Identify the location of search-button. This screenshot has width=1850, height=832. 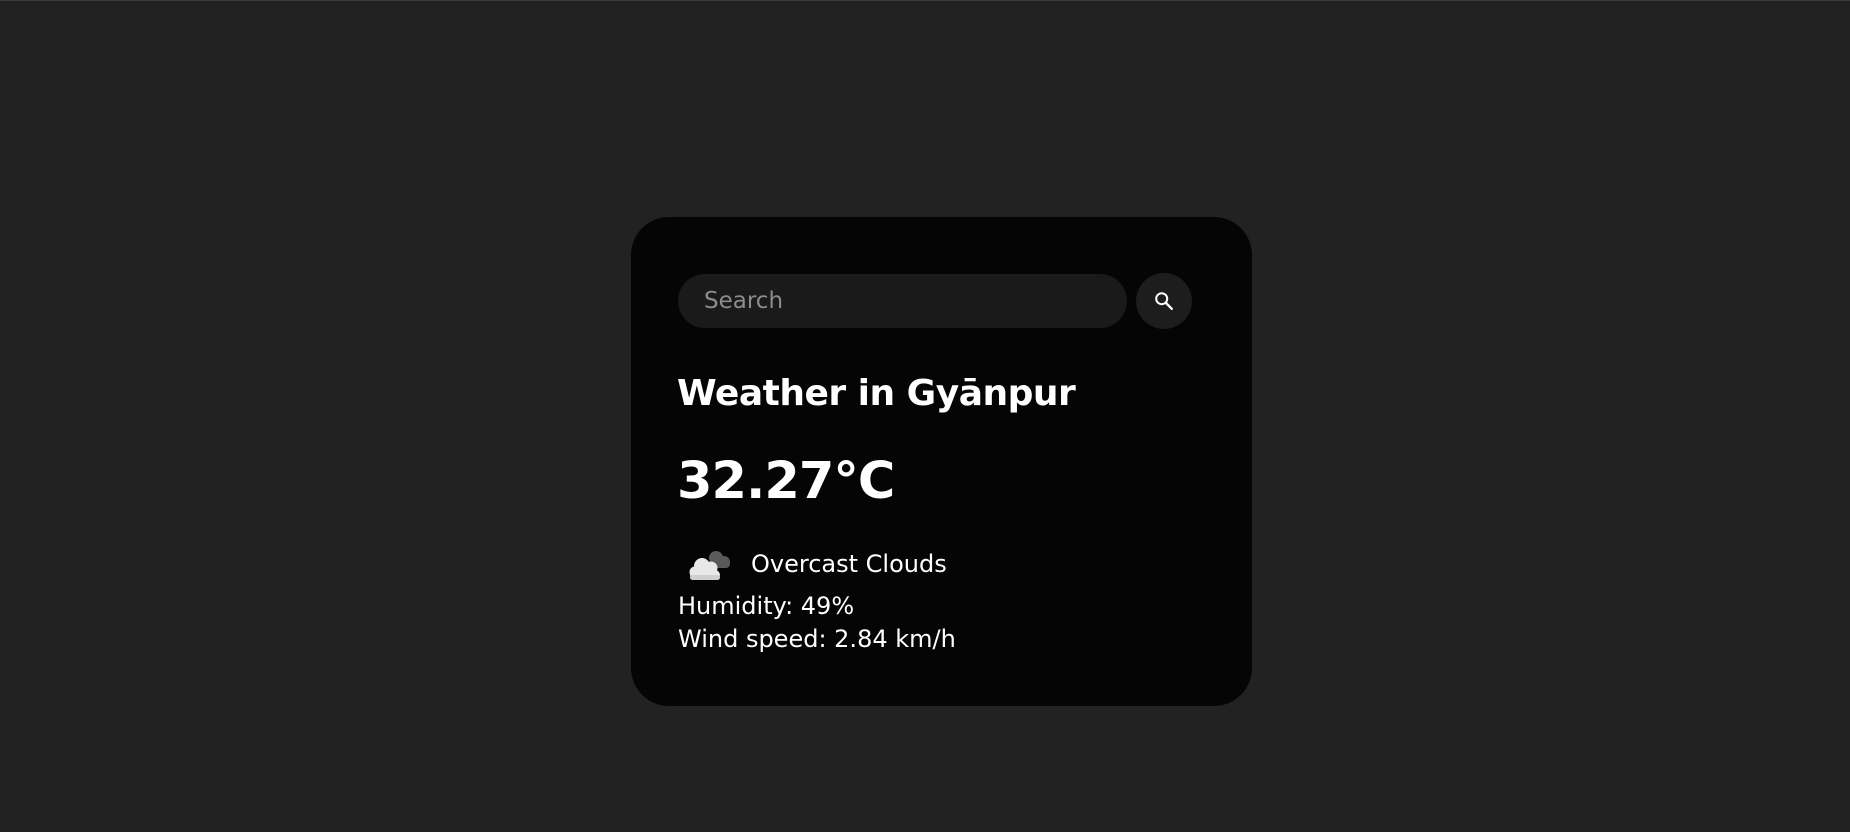
(1164, 301).